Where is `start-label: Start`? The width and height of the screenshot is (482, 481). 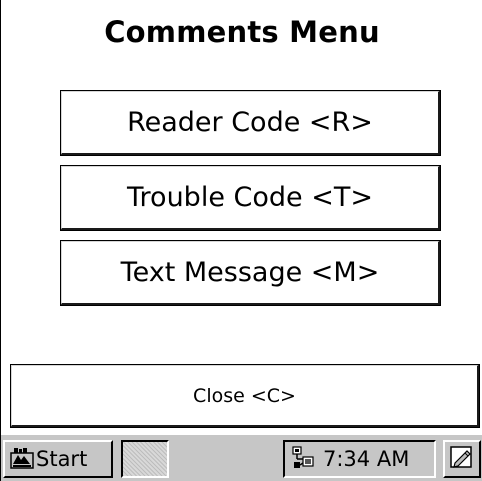
start-label: Start is located at coordinates (62, 459).